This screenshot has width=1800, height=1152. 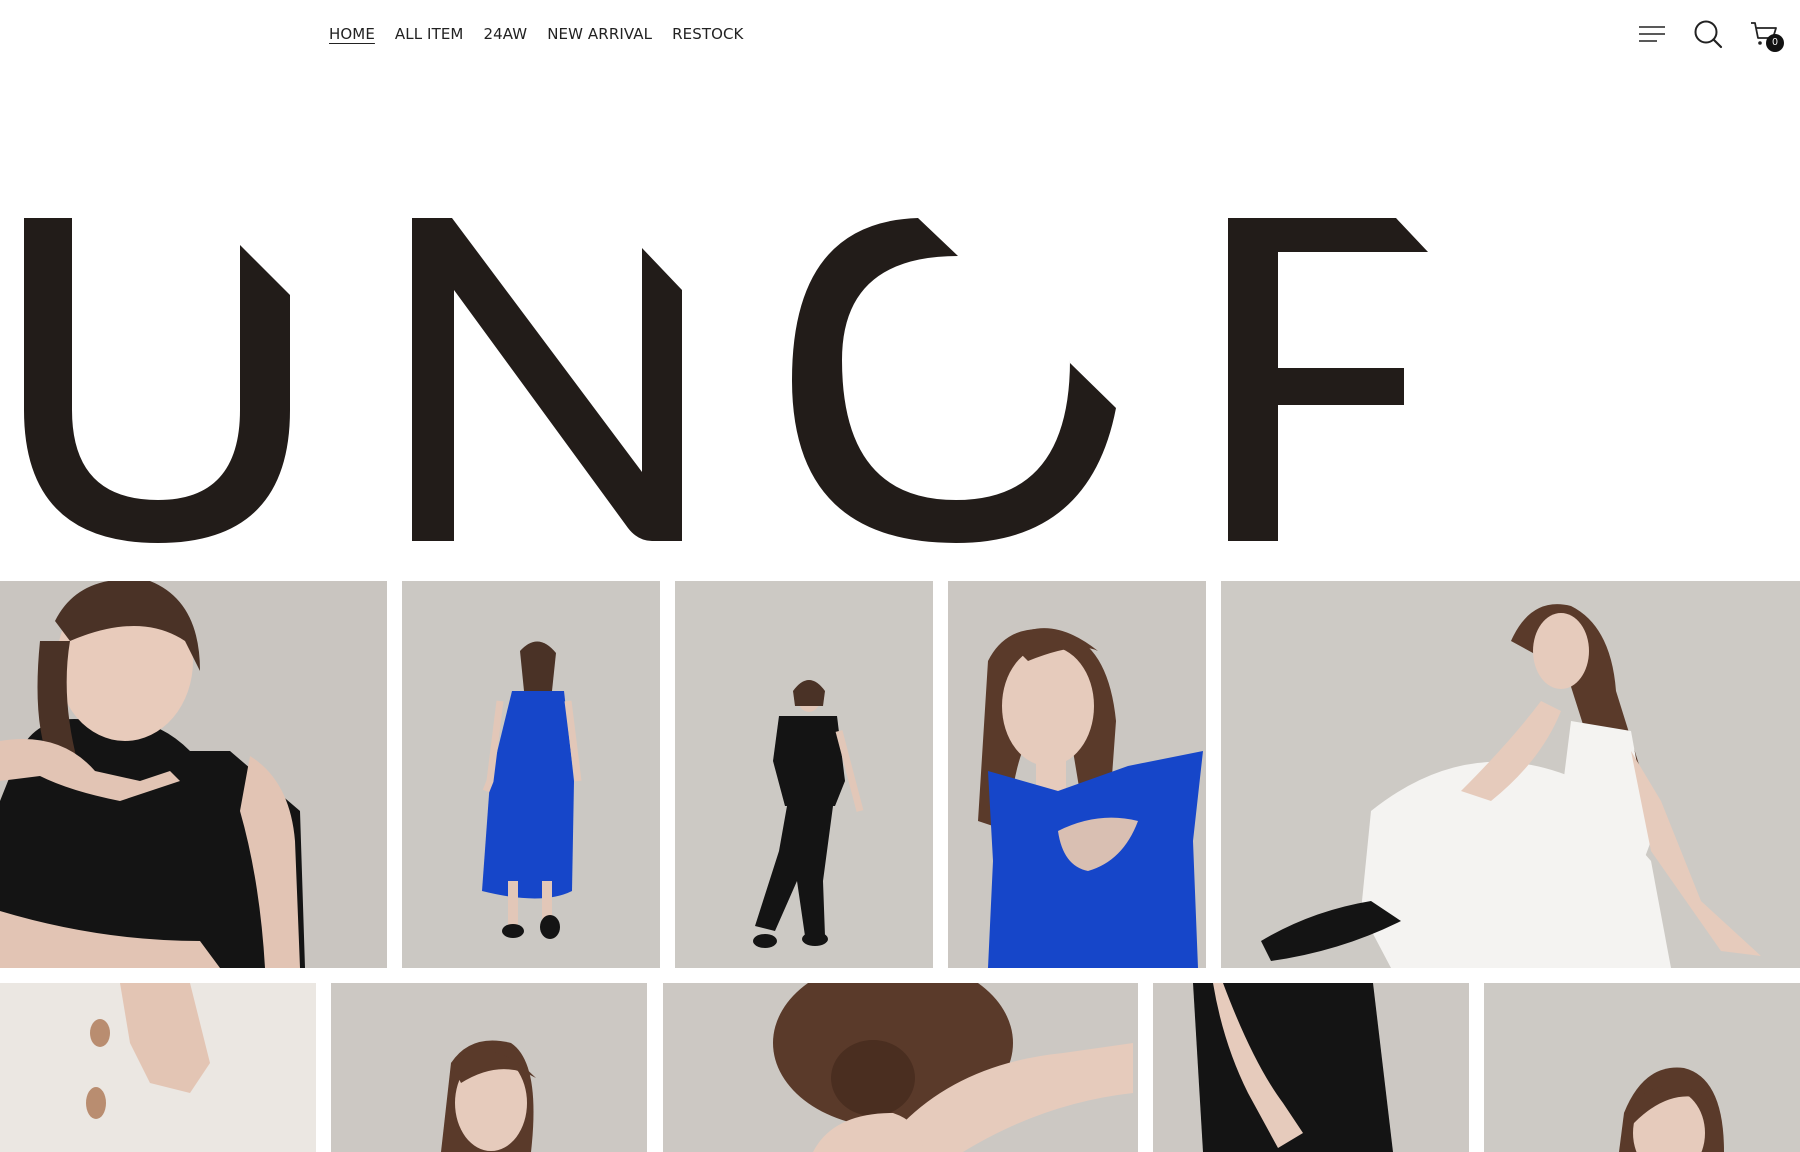 I want to click on menu-button, so click(x=1652, y=34).